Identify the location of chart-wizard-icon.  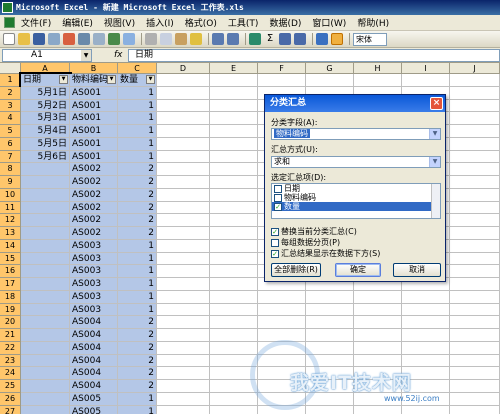
(322, 39).